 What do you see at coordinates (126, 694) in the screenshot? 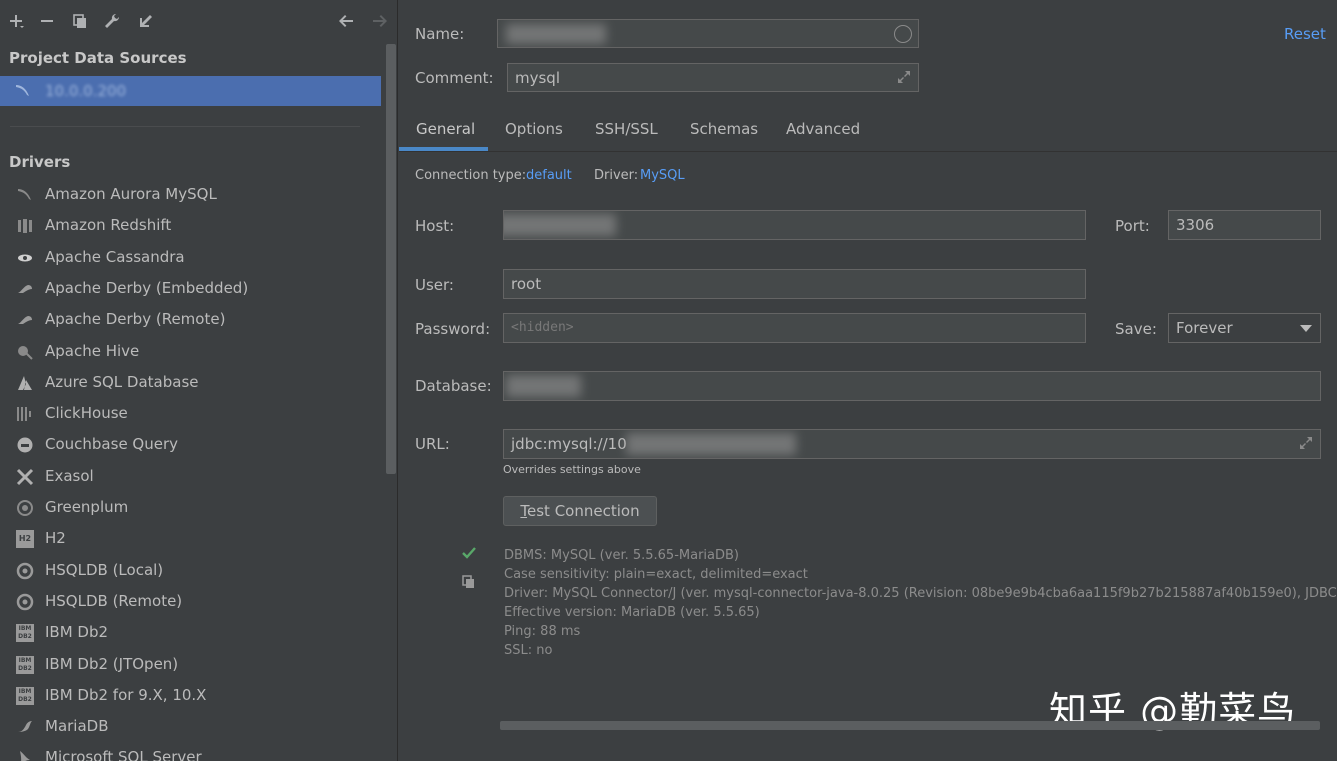
I see `driver-label: IBM Db2 for 9.X, 10.X` at bounding box center [126, 694].